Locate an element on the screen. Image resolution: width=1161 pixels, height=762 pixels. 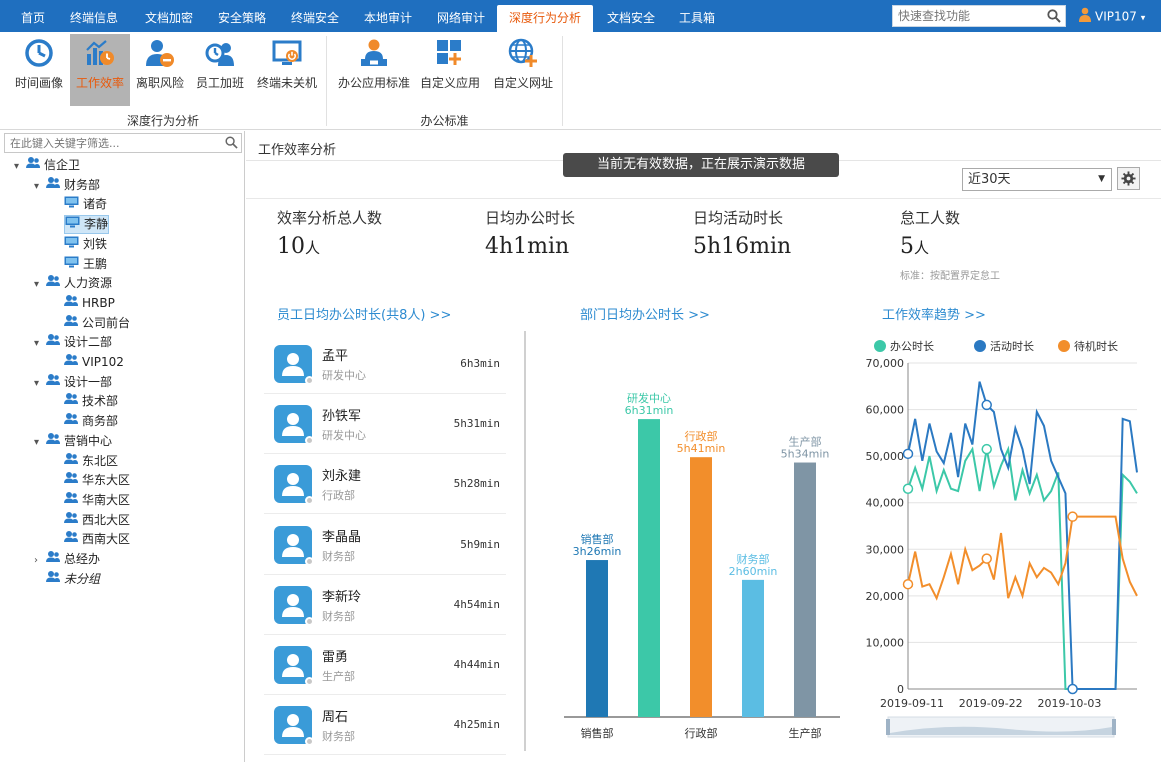
date-range-select: 近30天 ▼ is located at coordinates (1037, 179).